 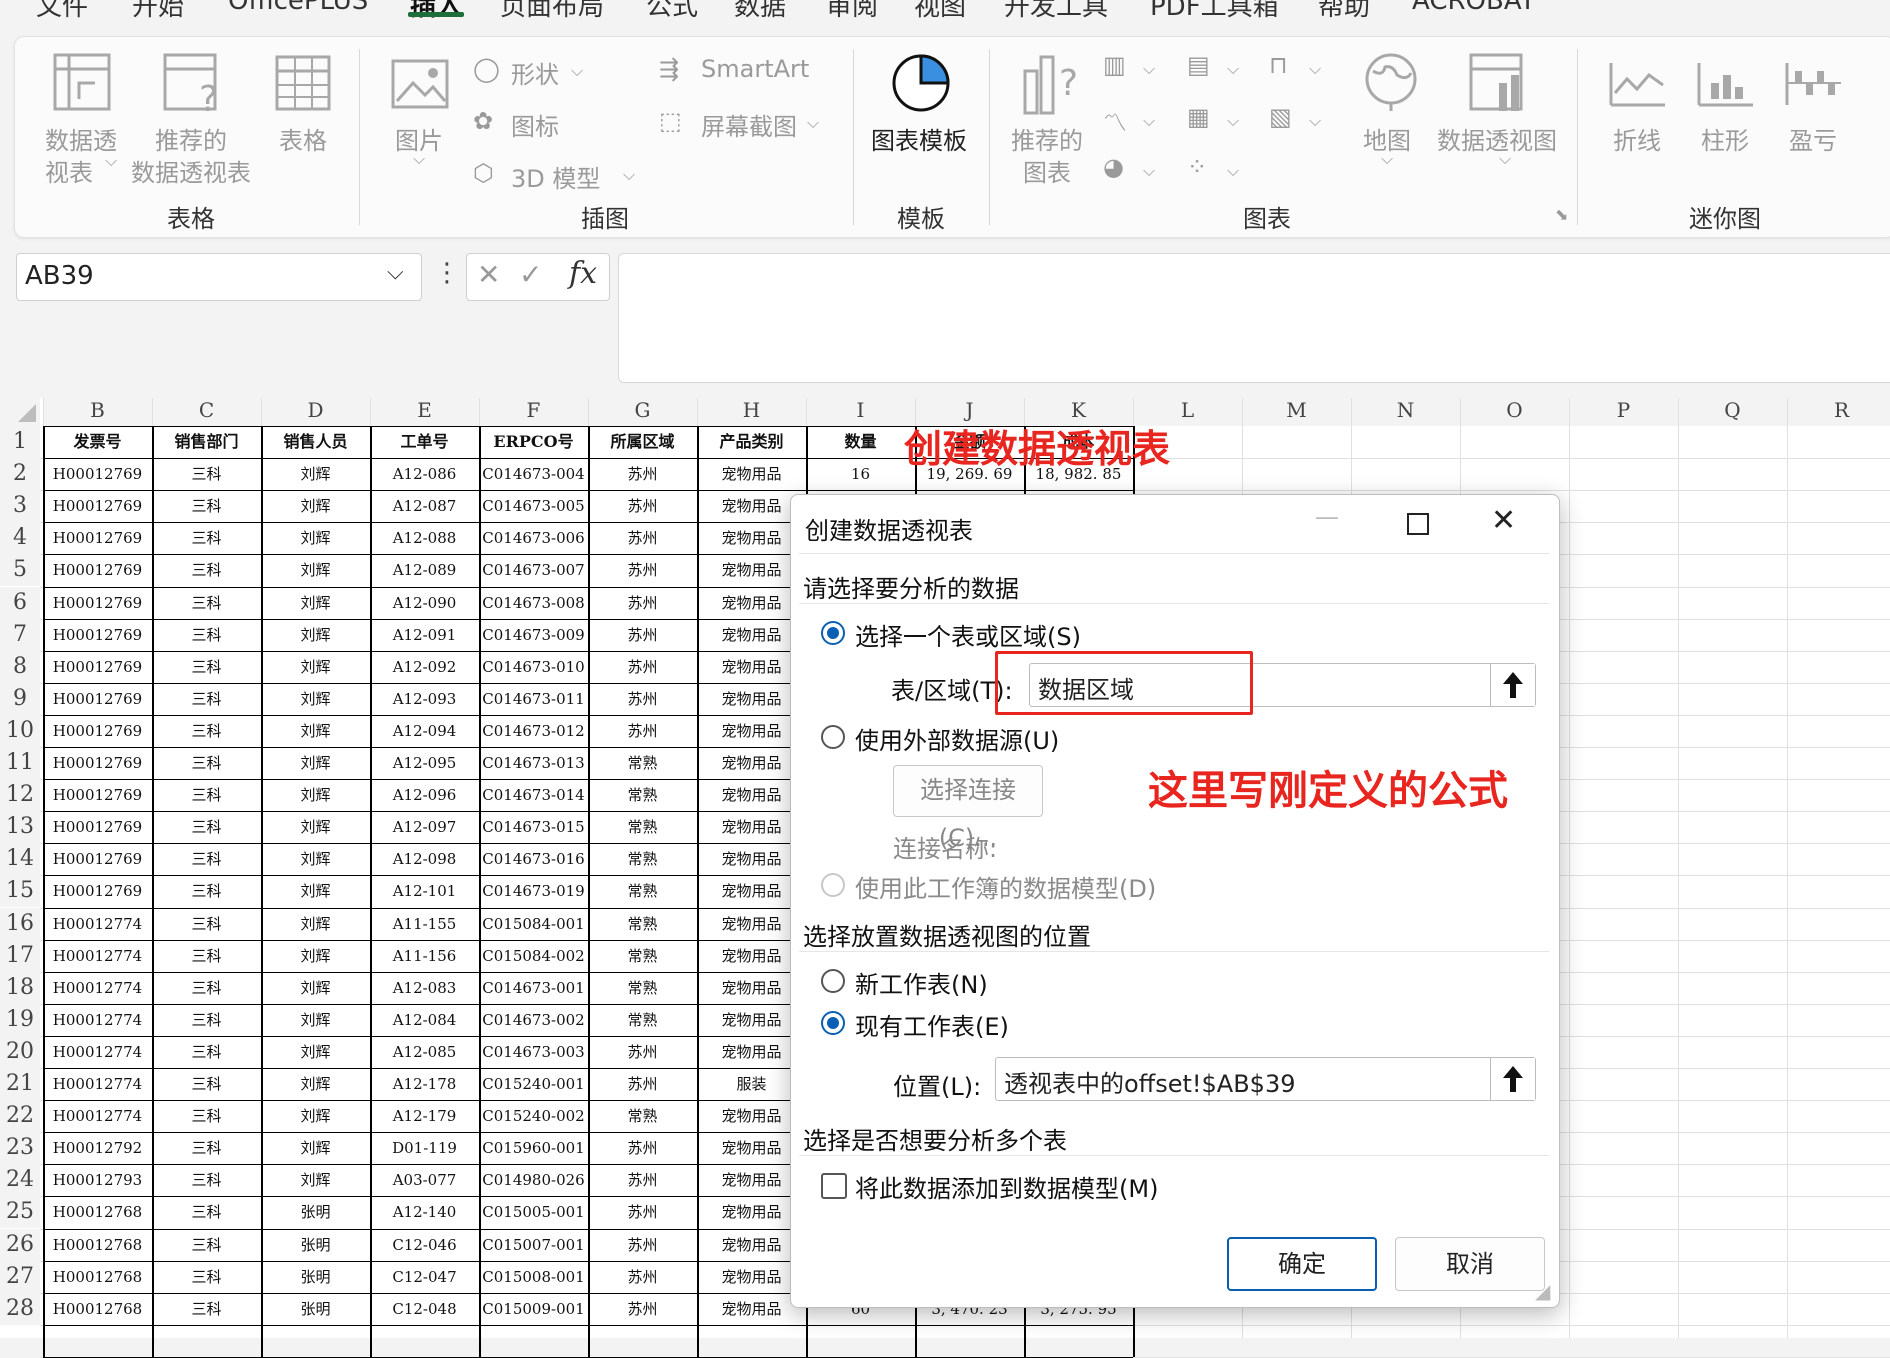 I want to click on table-cell: 16, so click(x=860, y=474).